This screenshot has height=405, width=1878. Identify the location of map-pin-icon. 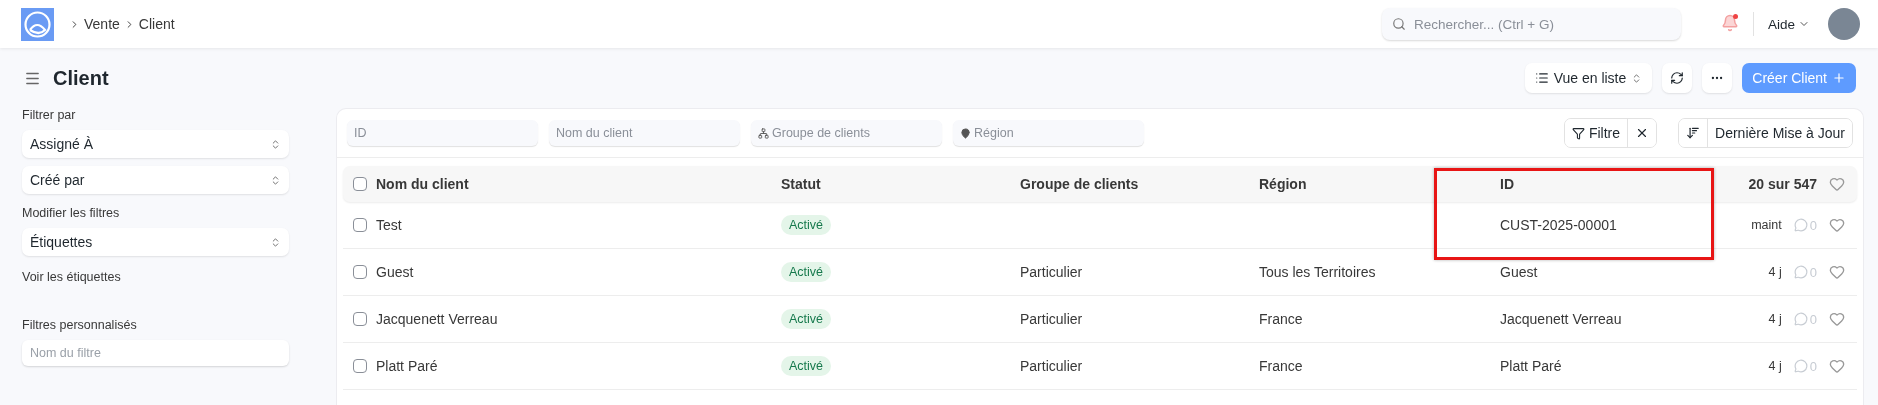
(965, 133).